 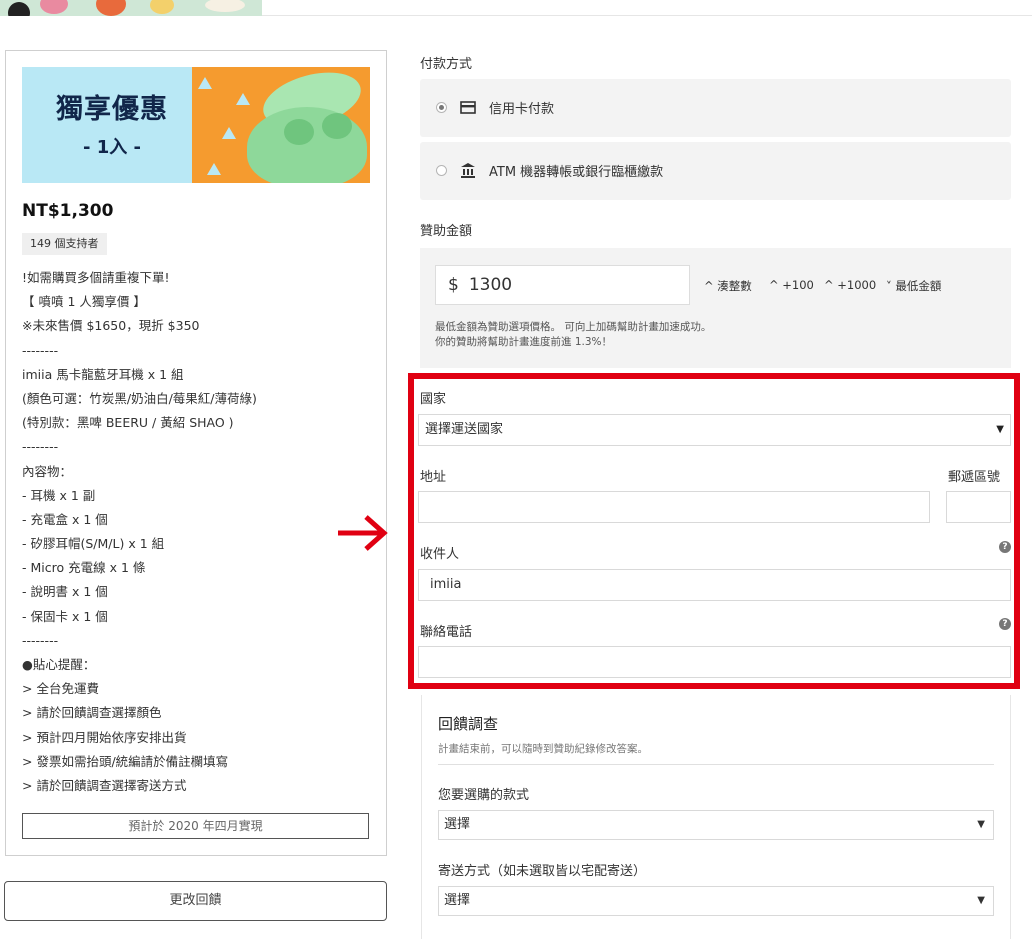 I want to click on round-up-button: ^ 湊整數, so click(x=728, y=286).